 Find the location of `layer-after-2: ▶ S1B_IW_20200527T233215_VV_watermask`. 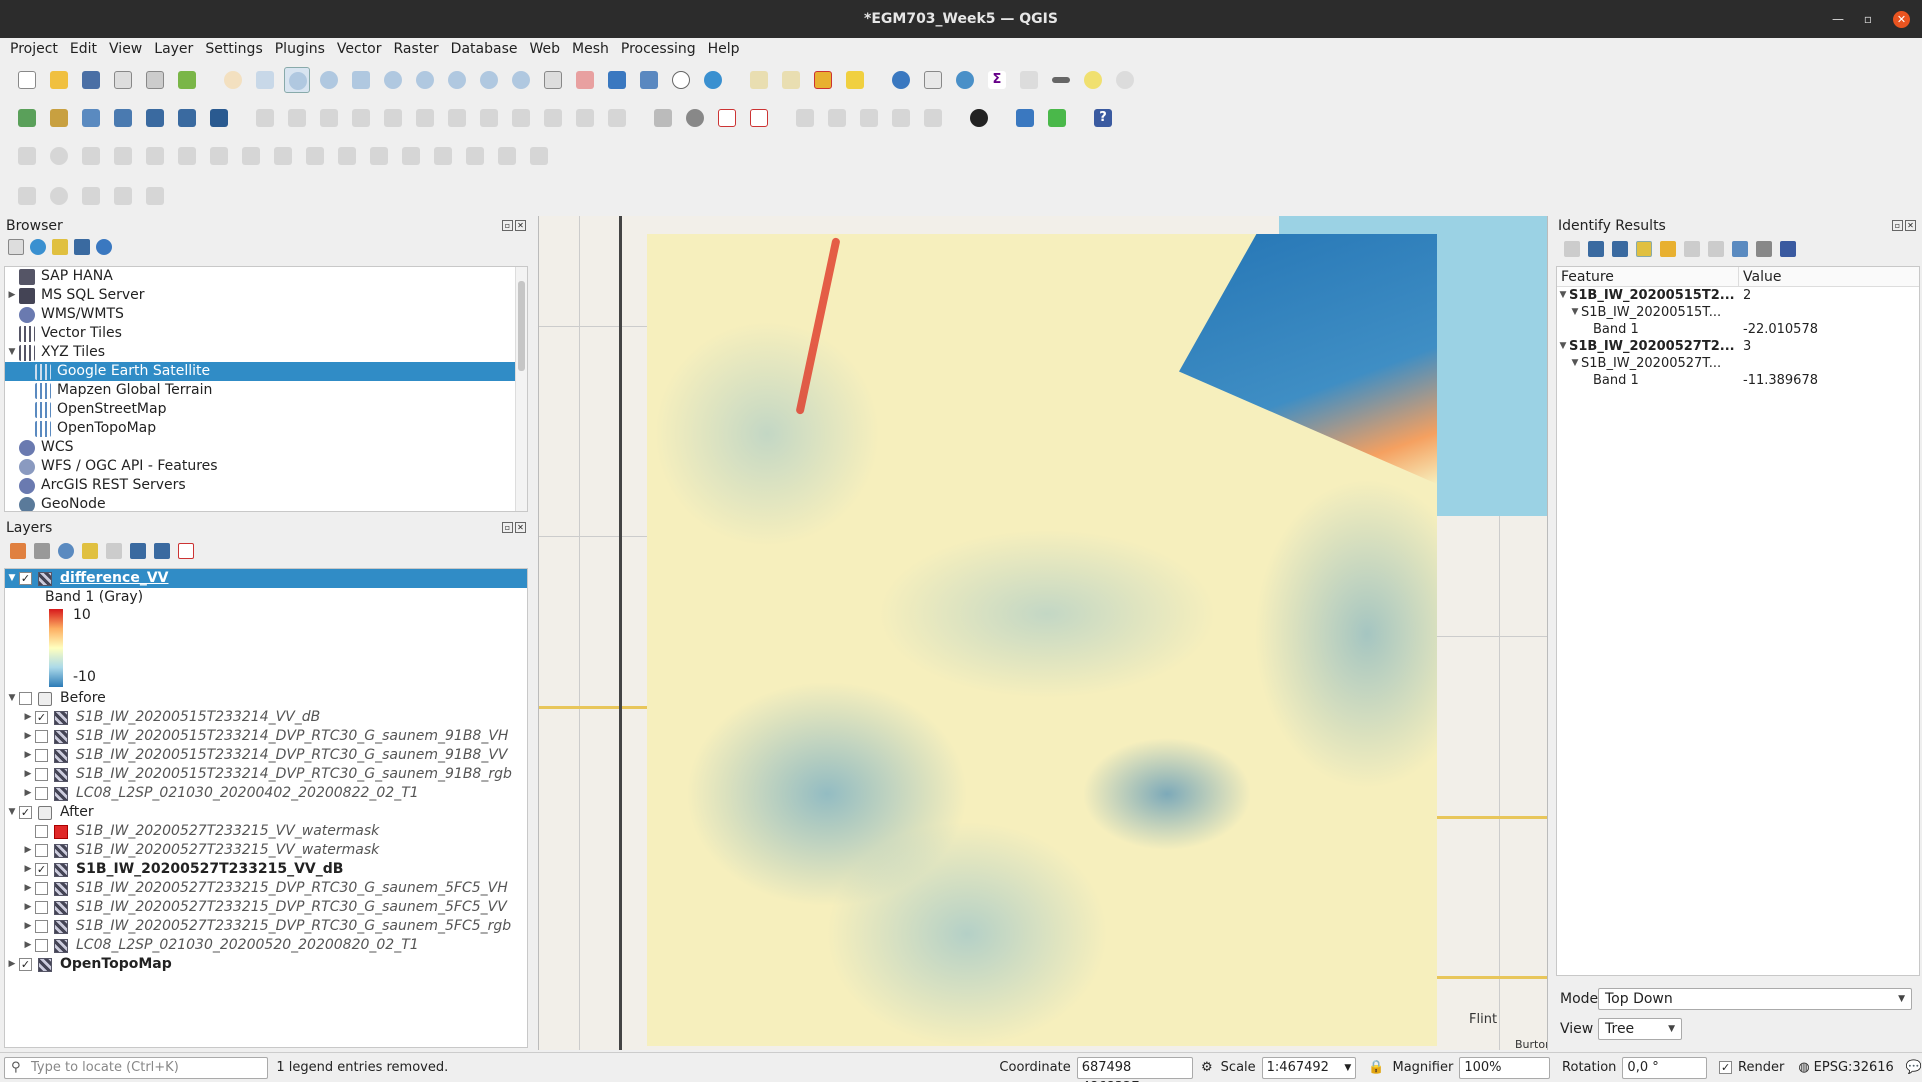

layer-after-2: ▶ S1B_IW_20200527T233215_VV_watermask is located at coordinates (266, 850).